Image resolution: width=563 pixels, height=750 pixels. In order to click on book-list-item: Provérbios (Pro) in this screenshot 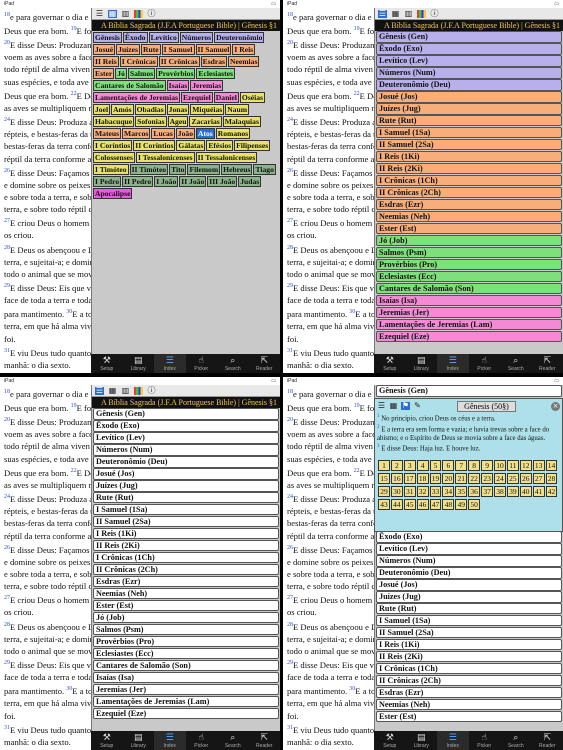, I will do `click(186, 641)`.